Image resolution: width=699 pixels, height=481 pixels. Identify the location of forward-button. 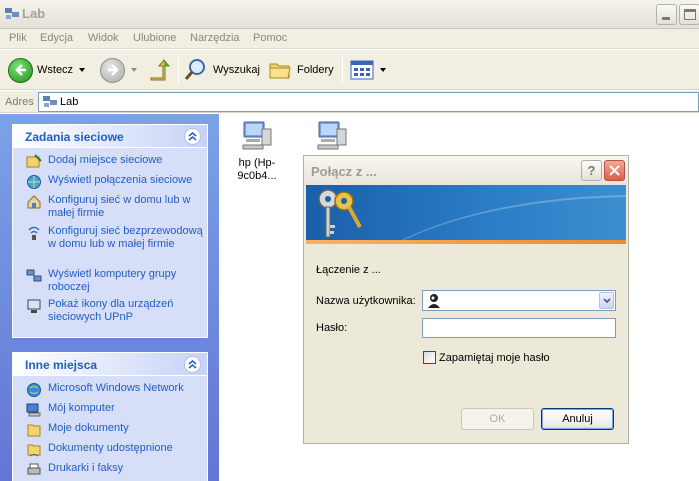
(118, 70).